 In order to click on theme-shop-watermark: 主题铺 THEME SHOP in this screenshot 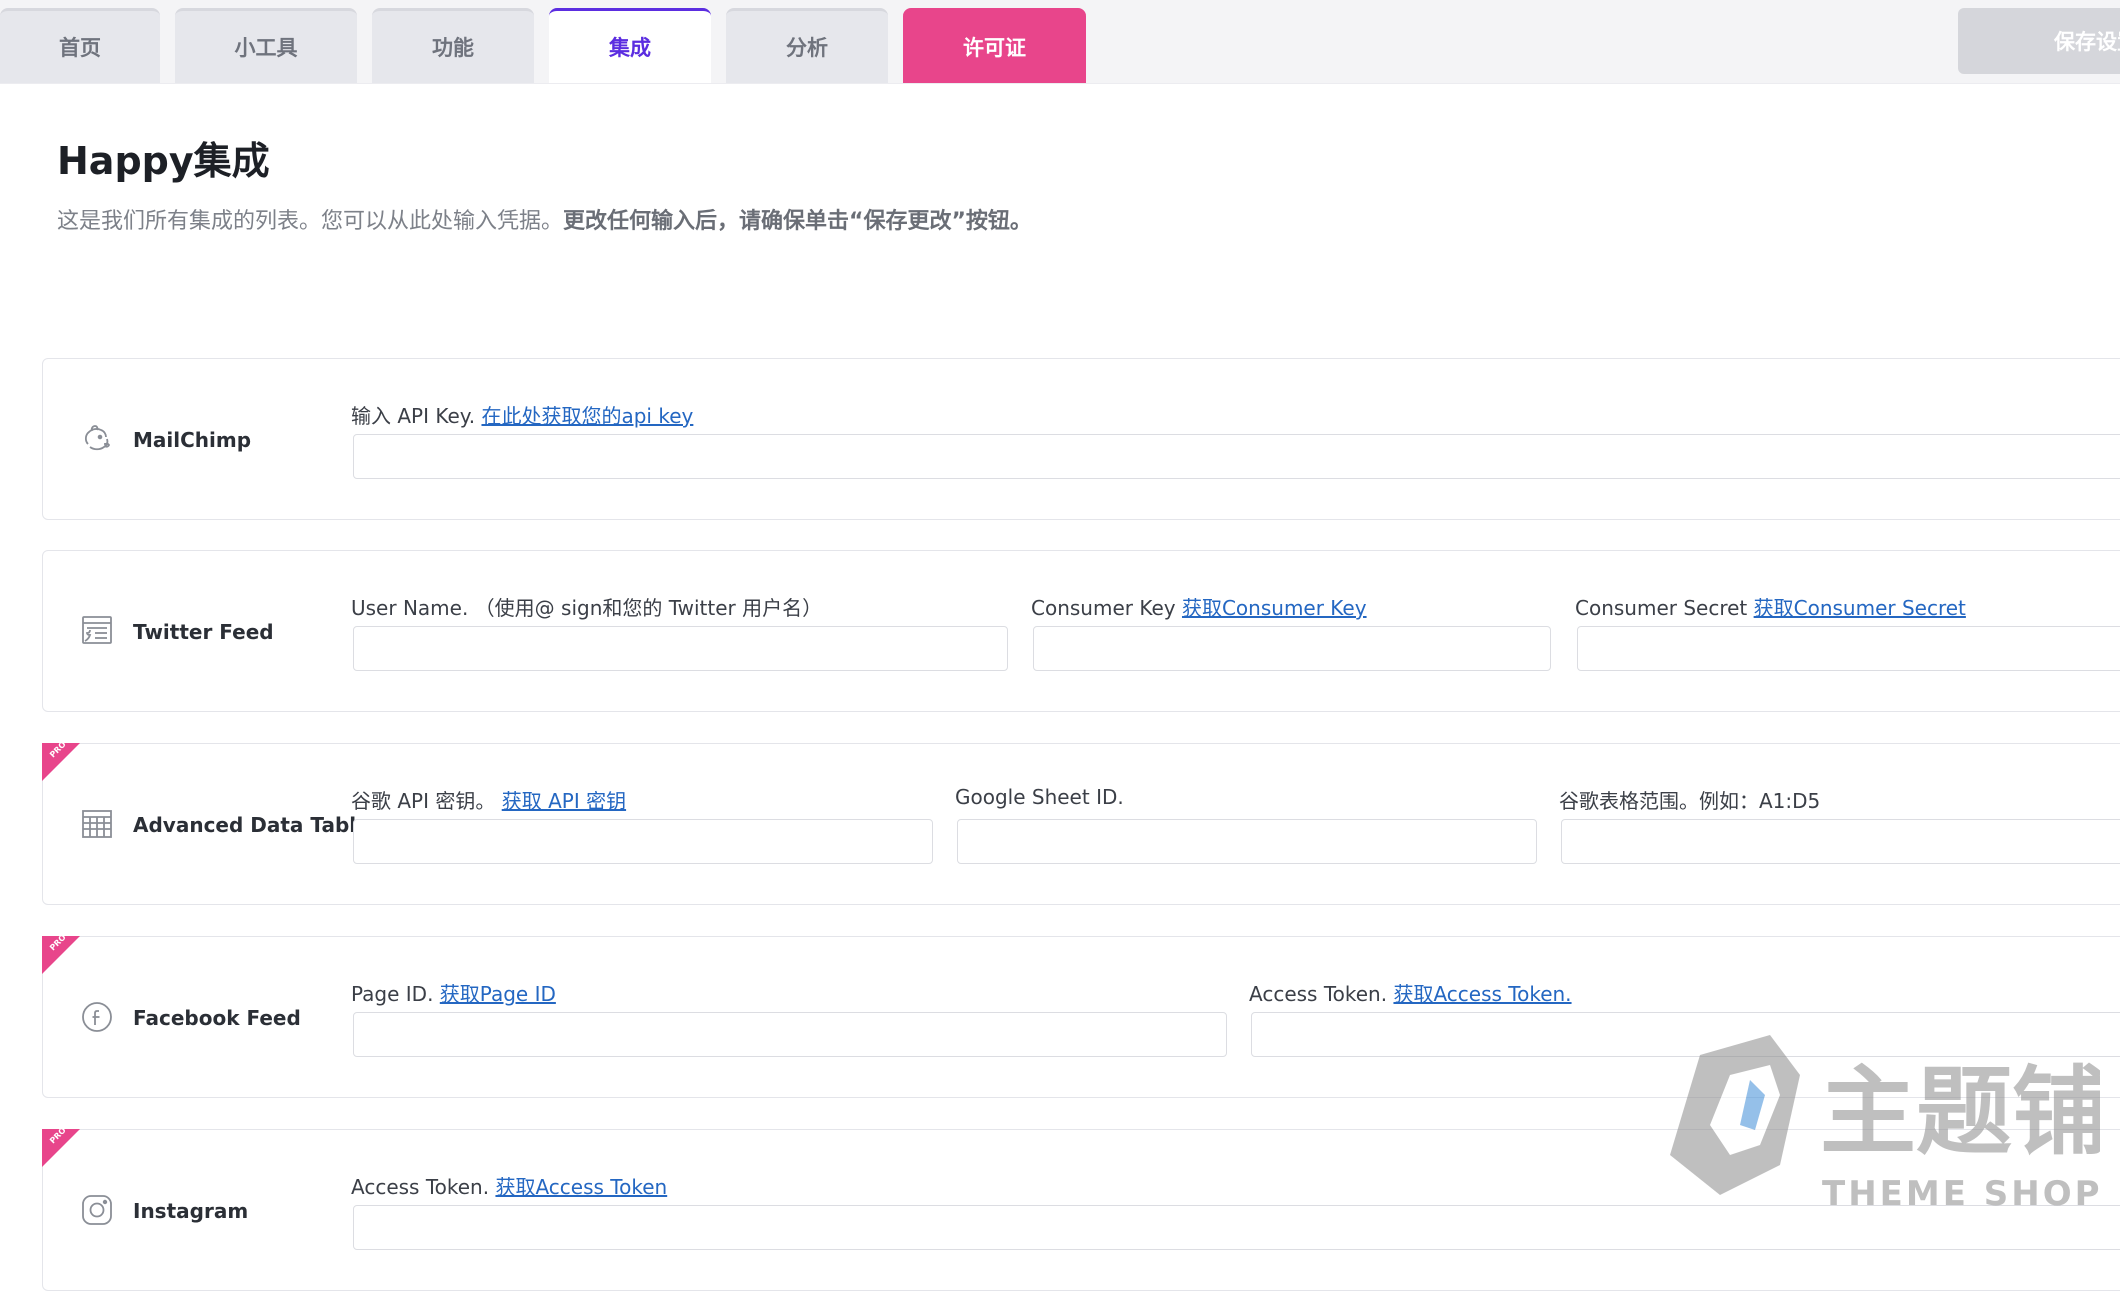, I will do `click(1884, 1125)`.